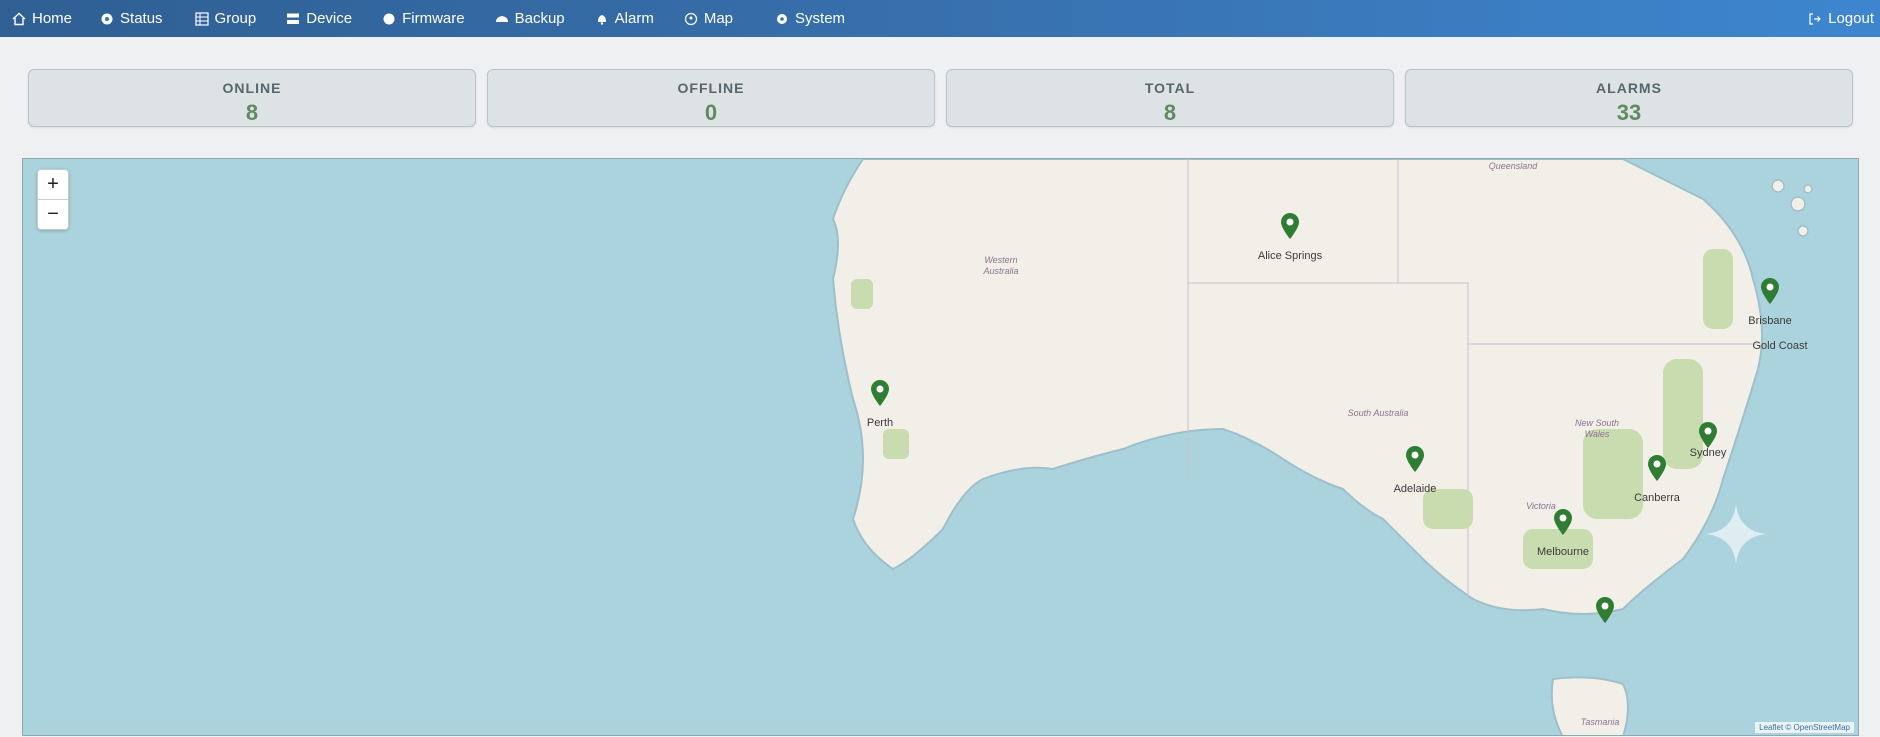 The image size is (1880, 737). Describe the element at coordinates (252, 98) in the screenshot. I see `stat-card-online: ONLINE 8` at that location.